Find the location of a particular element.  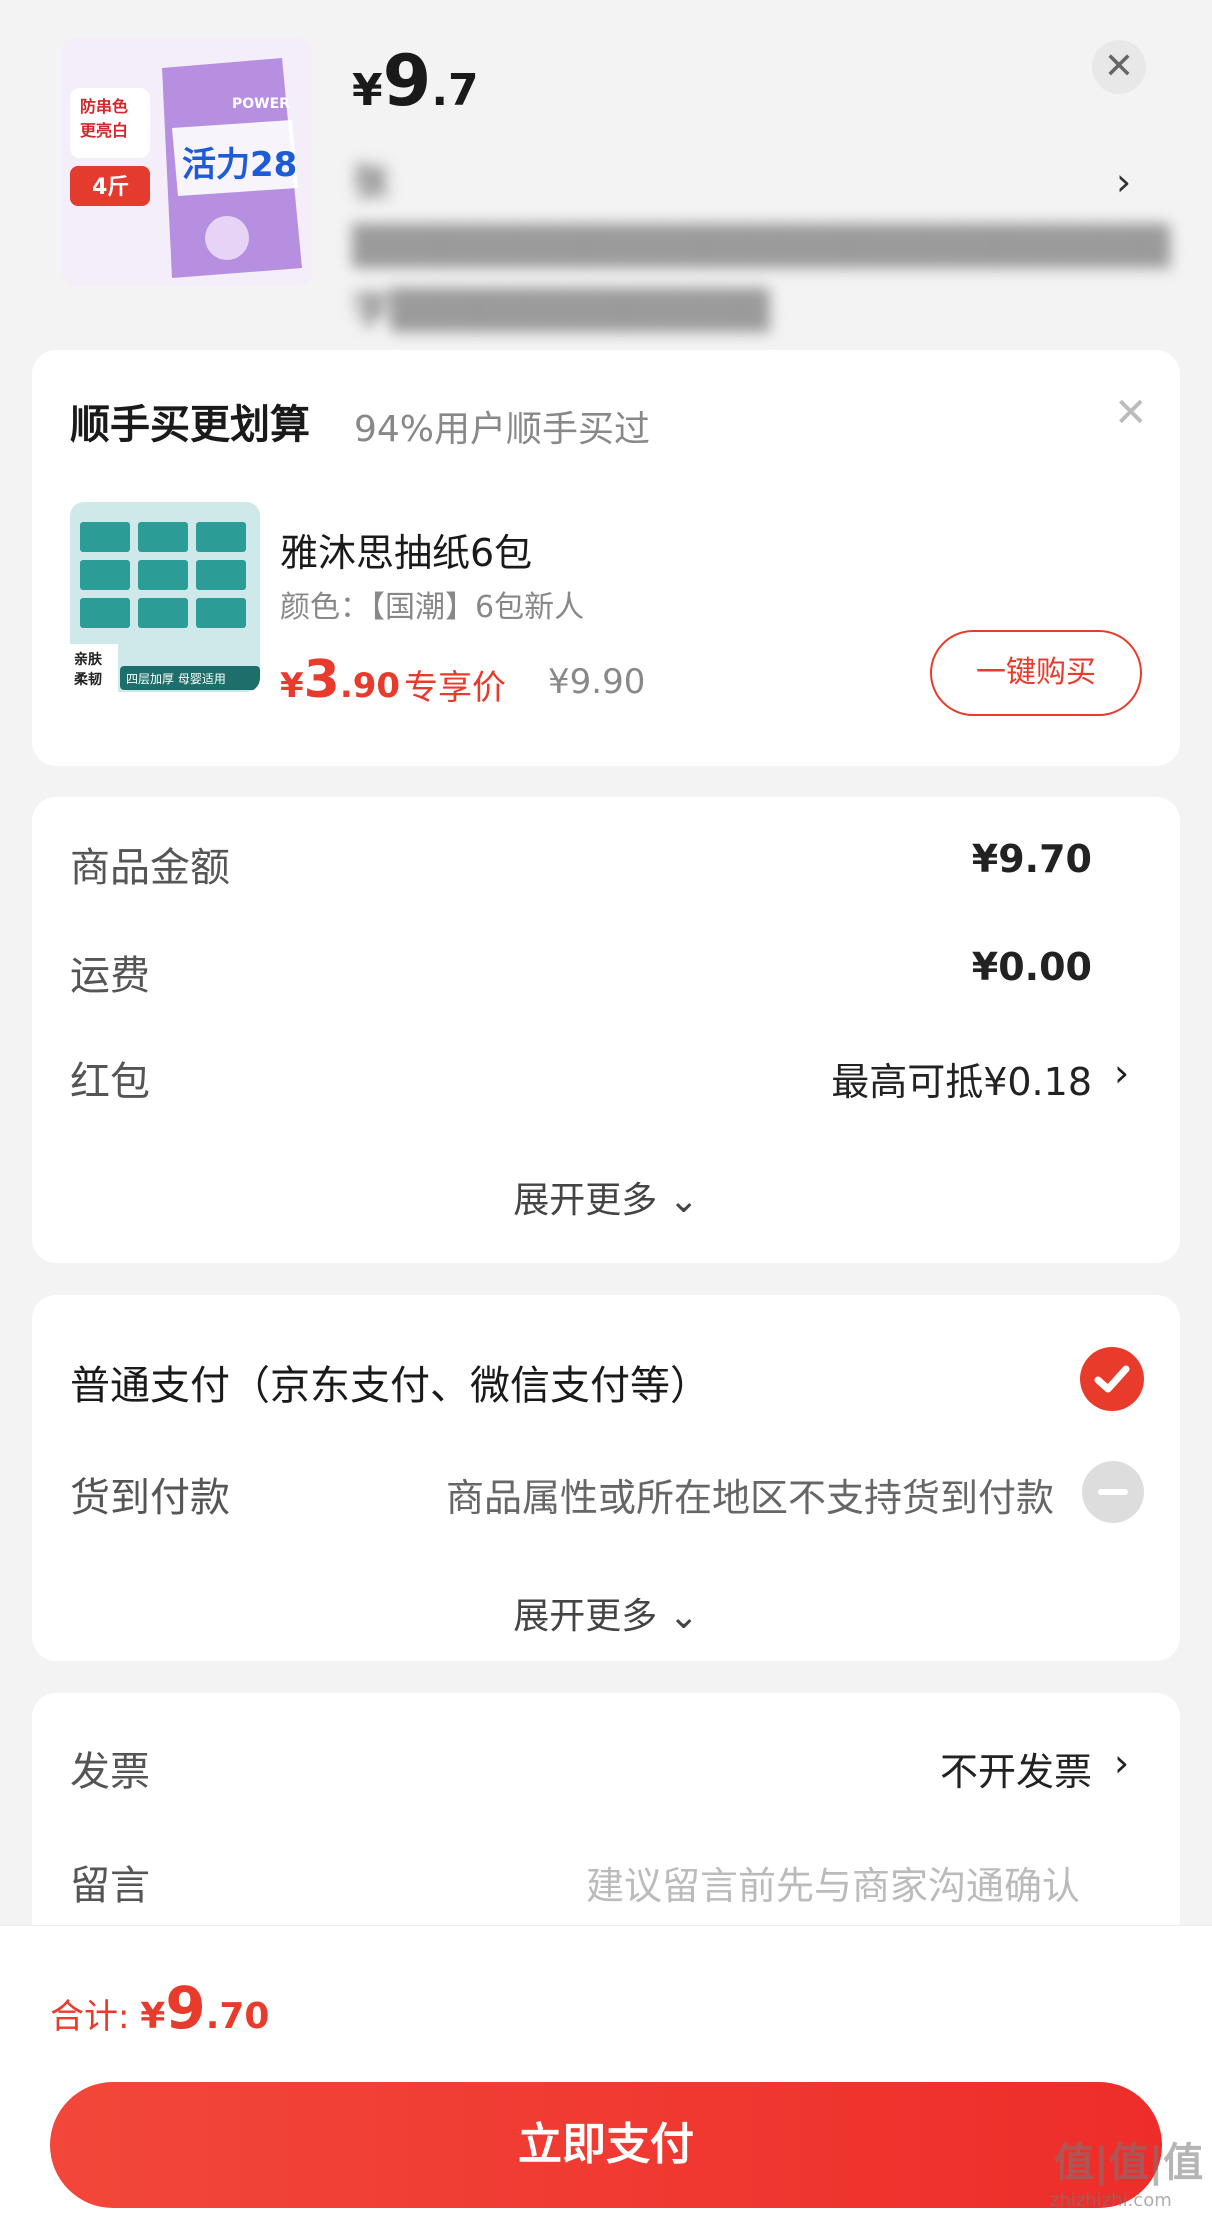

invoice-value: 不开发票 is located at coordinates (1016, 1768).